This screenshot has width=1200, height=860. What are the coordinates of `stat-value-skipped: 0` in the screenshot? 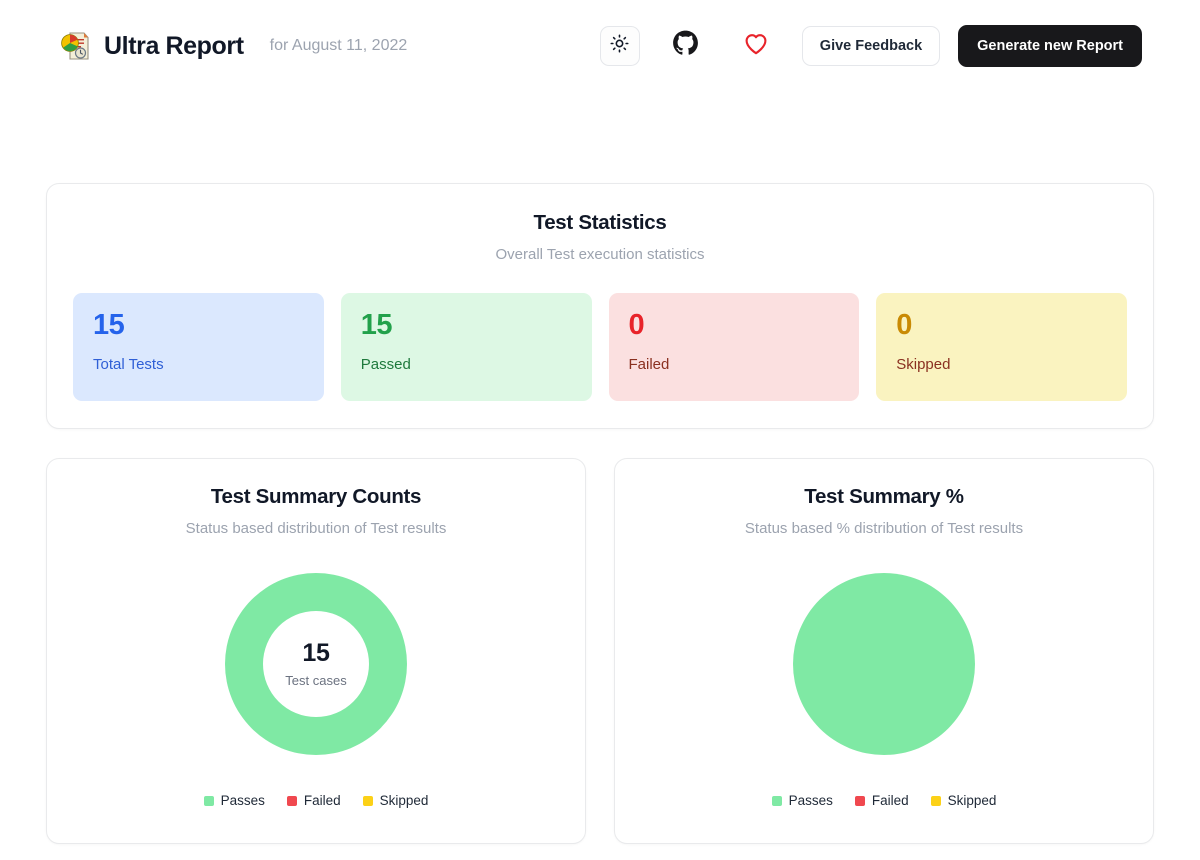 It's located at (904, 325).